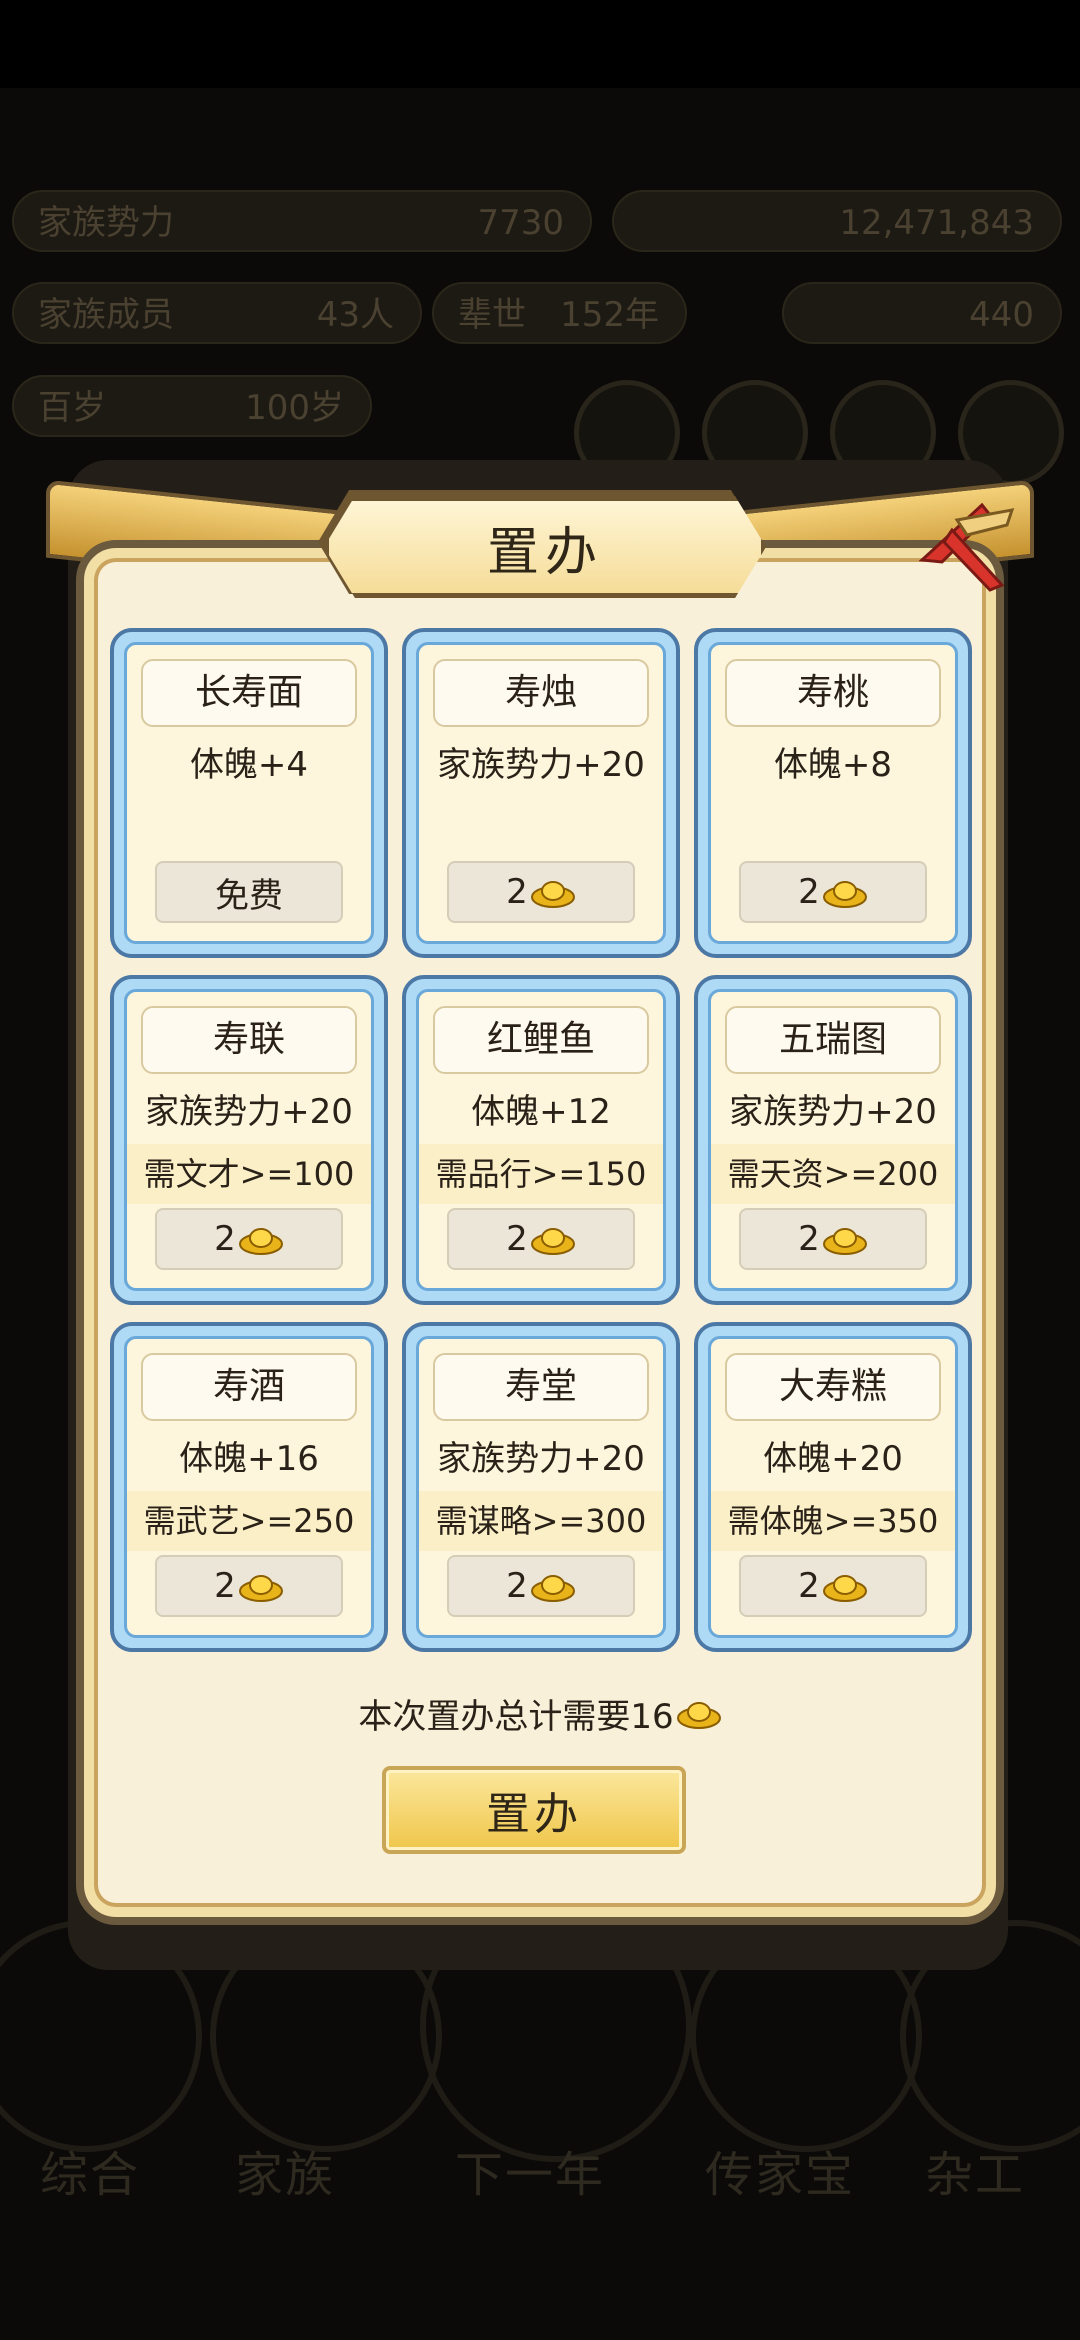 The height and width of the screenshot is (2340, 1080). Describe the element at coordinates (249, 693) in the screenshot. I see `item-name: 长寿面` at that location.